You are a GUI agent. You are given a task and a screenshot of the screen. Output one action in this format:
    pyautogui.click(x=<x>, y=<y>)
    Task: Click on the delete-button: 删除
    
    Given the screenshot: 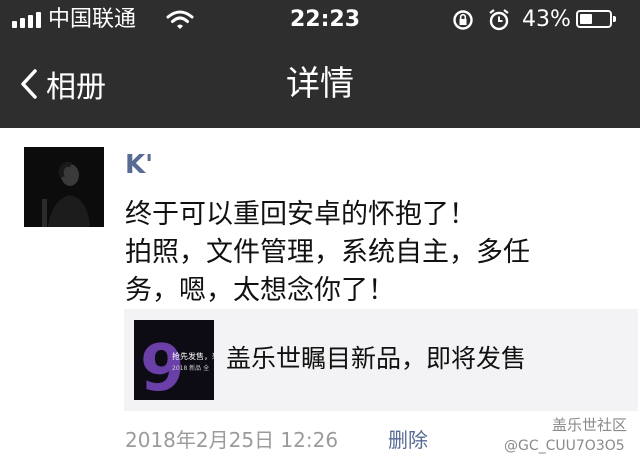 What is the action you would take?
    pyautogui.click(x=408, y=438)
    